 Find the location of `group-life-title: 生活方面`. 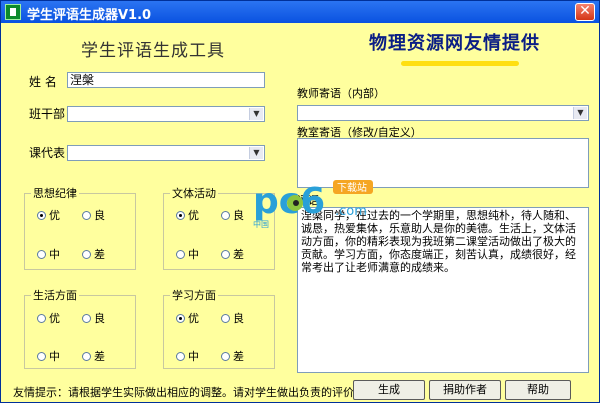

group-life-title: 生活方面 is located at coordinates (55, 295).